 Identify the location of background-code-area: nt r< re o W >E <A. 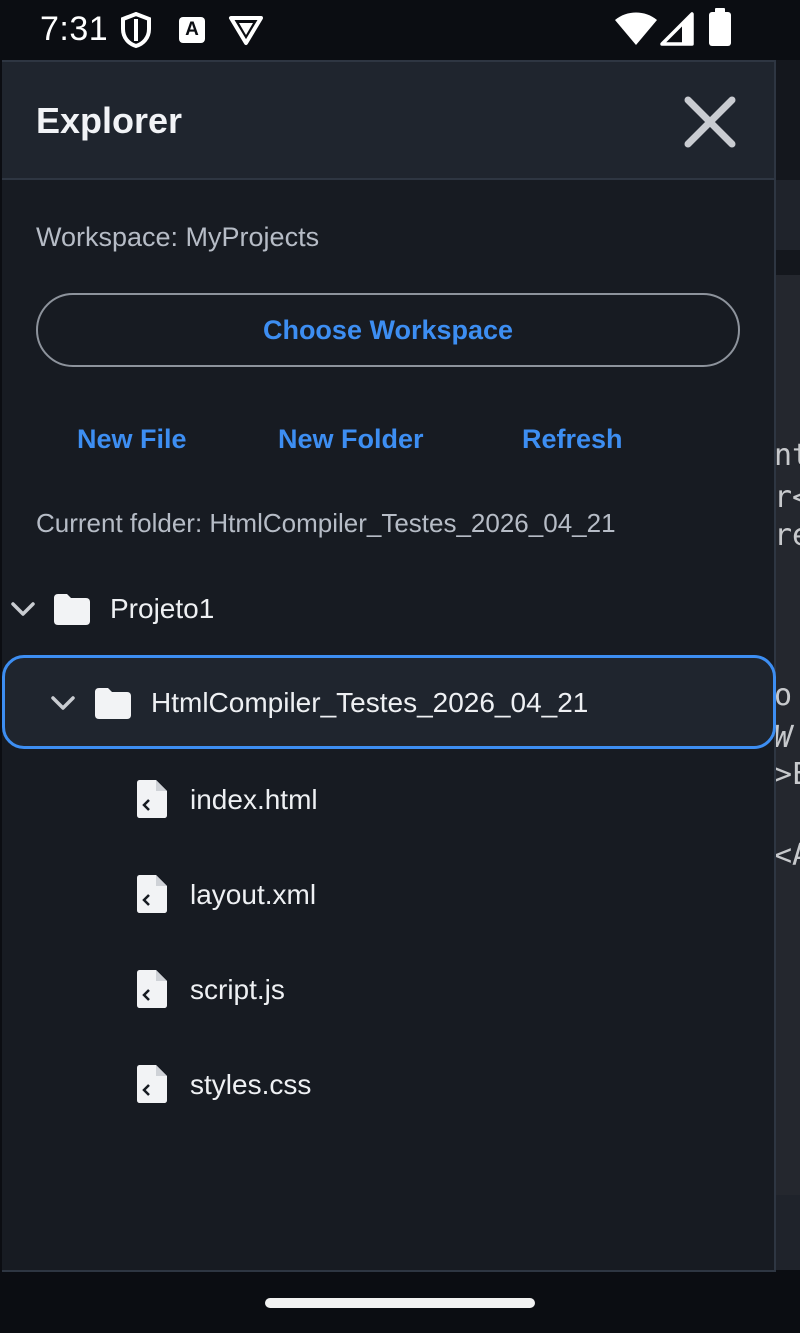
(788, 735).